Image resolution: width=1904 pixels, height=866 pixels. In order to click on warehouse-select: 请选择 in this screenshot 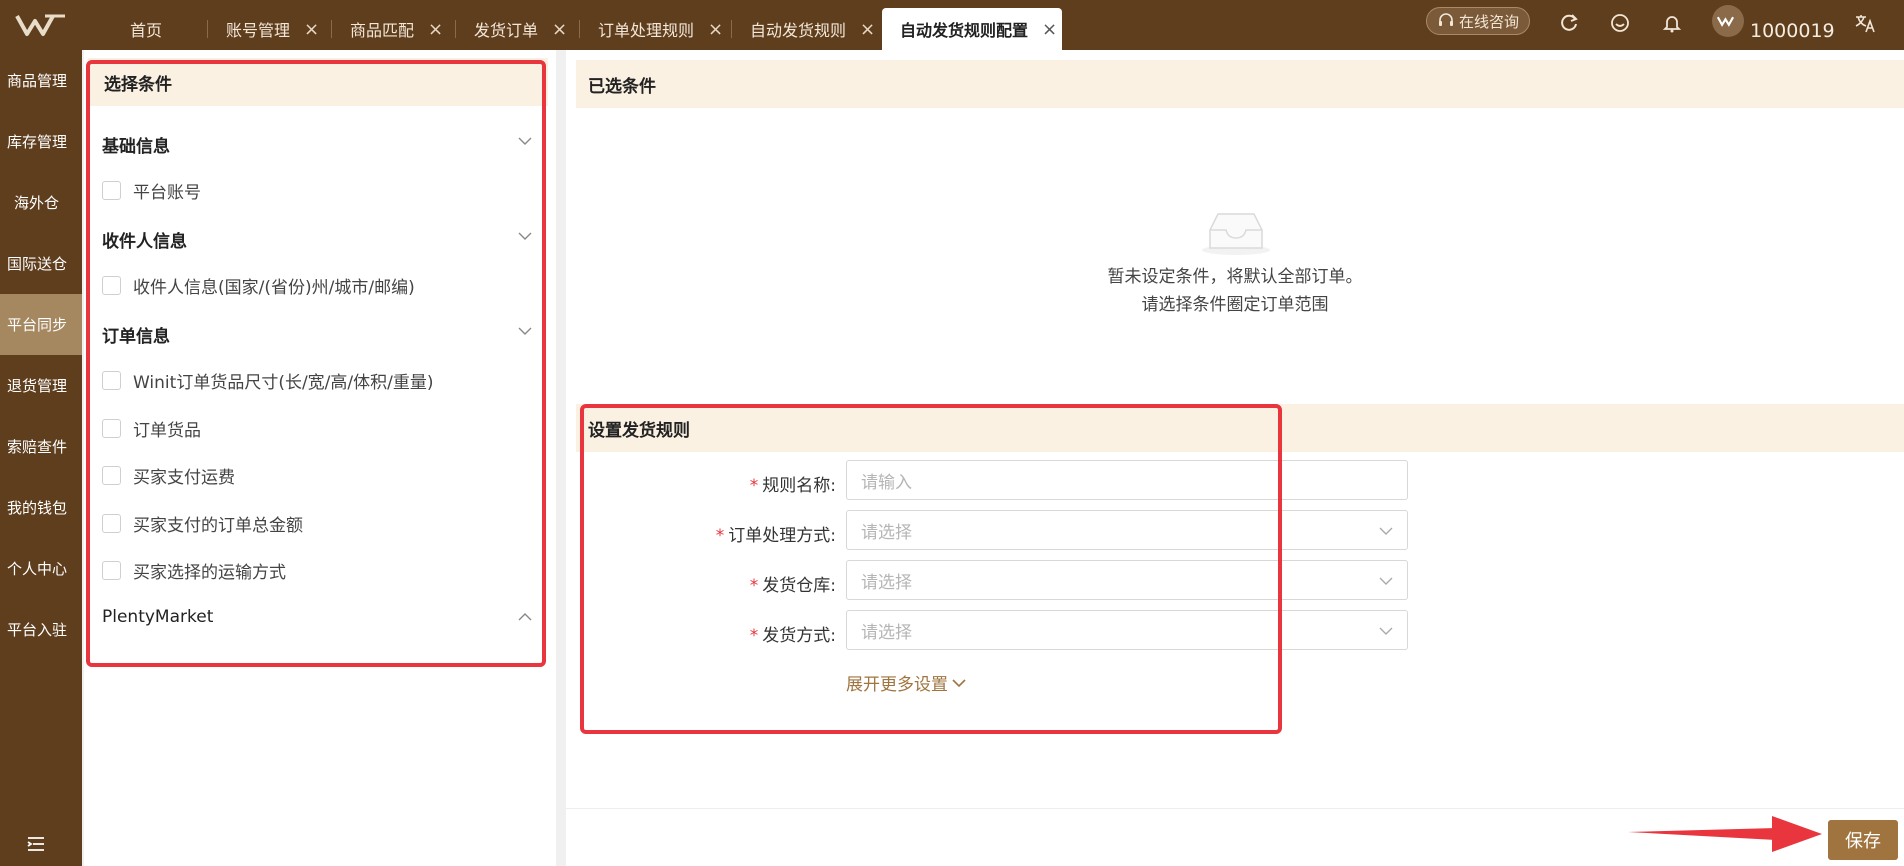, I will do `click(1127, 580)`.